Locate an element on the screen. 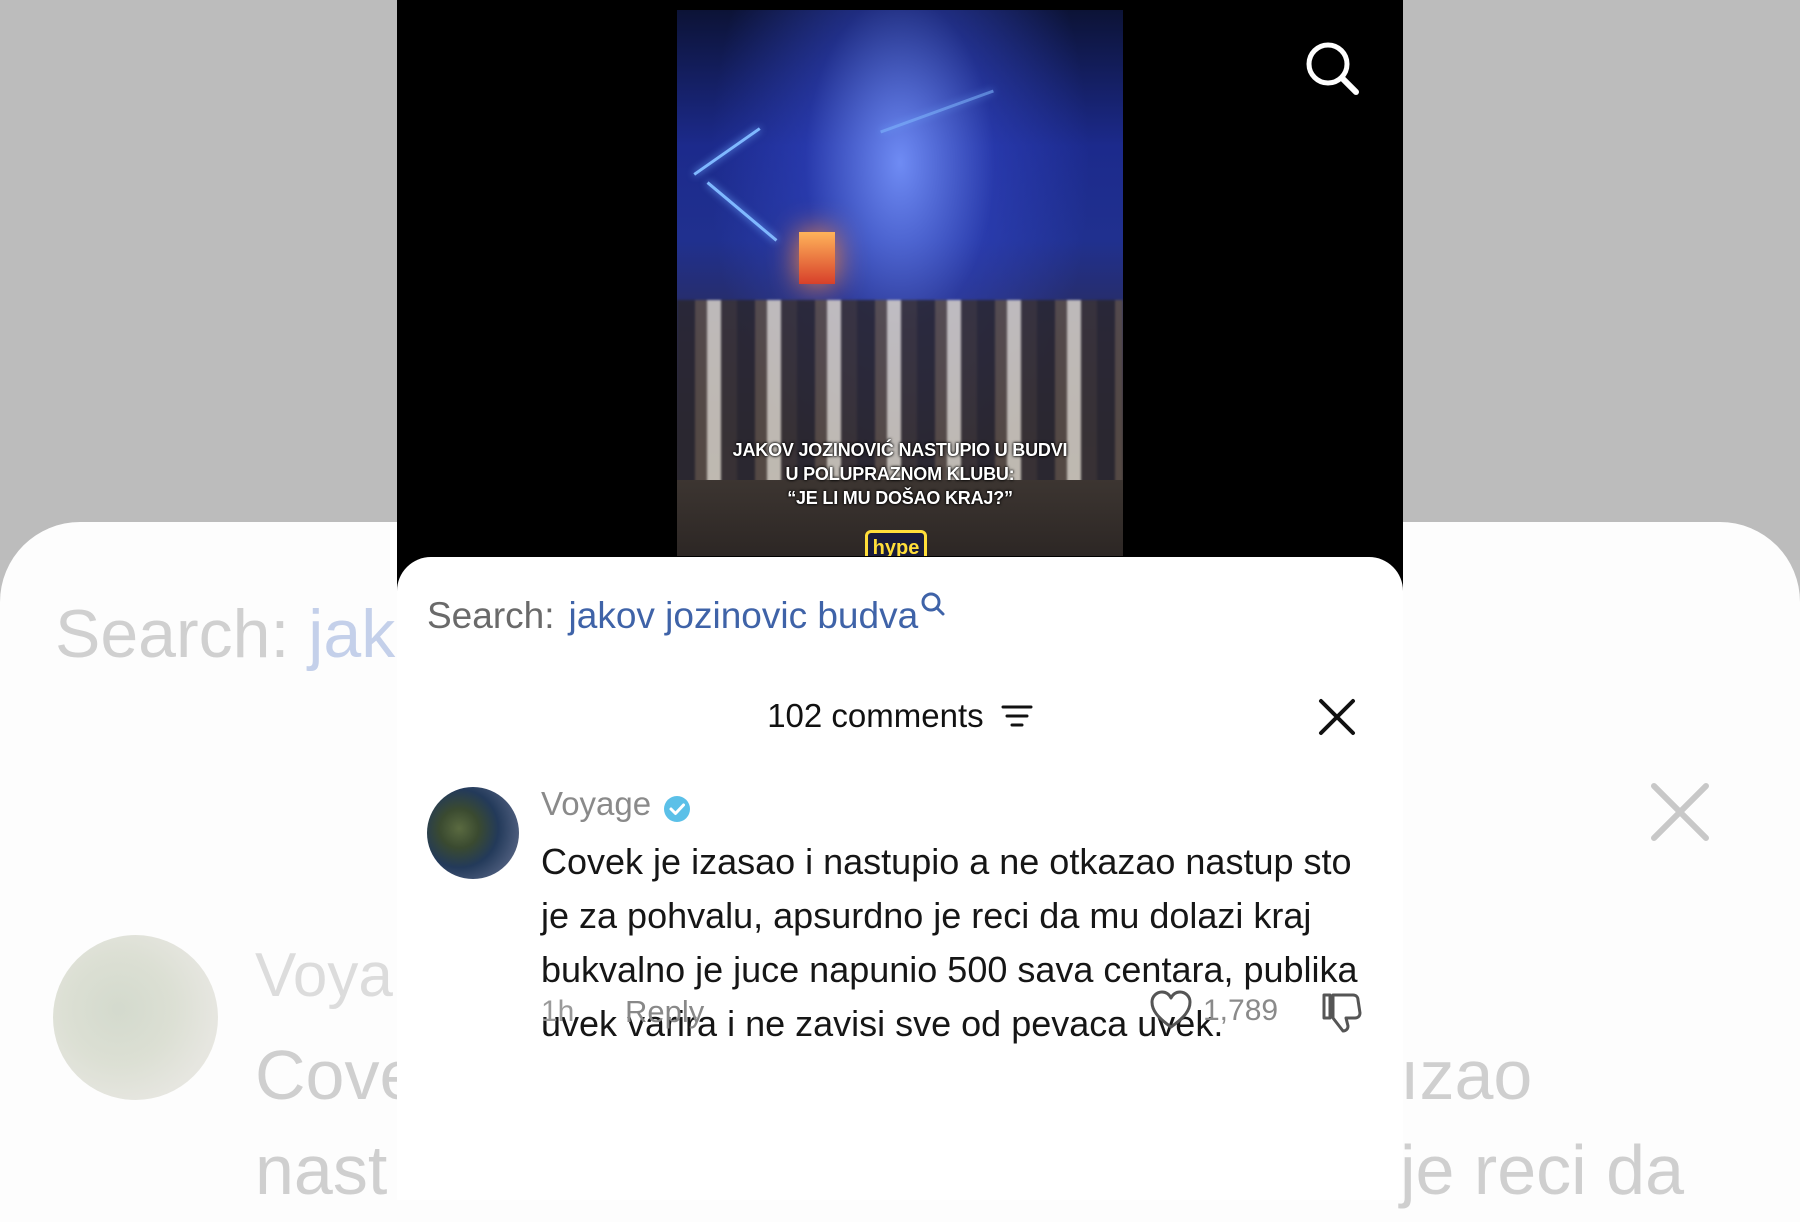 The width and height of the screenshot is (1800, 1222). video-caption-line3: “JE LI MU DOŠAO KRAJ?” is located at coordinates (900, 498).